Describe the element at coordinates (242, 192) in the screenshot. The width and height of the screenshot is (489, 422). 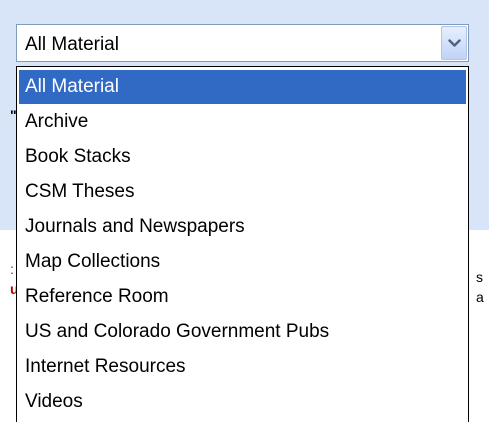
I see `option-csm-theses: CSM Theses` at that location.